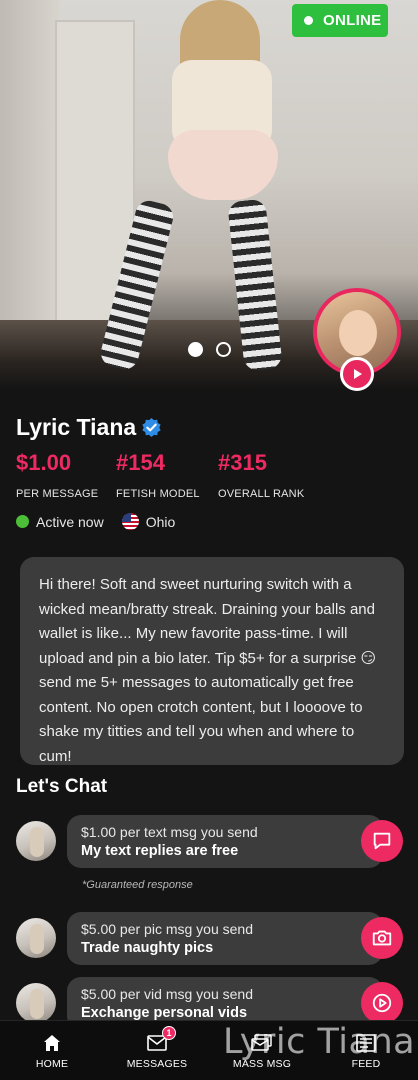 This screenshot has height=1080, width=418. Describe the element at coordinates (147, 948) in the screenshot. I see `option-description: Trade naughty pics` at that location.